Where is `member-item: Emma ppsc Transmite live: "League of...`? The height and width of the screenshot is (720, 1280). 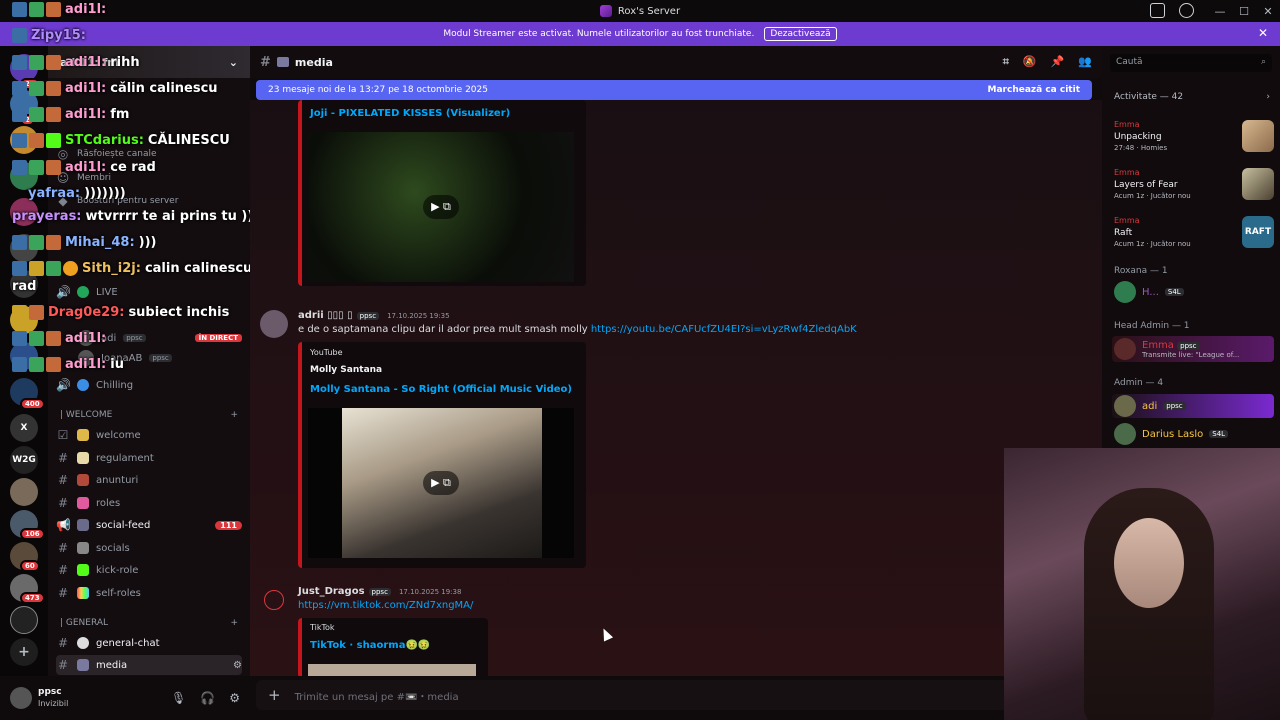
member-item: Emma ppsc Transmite live: "League of... is located at coordinates (1193, 349).